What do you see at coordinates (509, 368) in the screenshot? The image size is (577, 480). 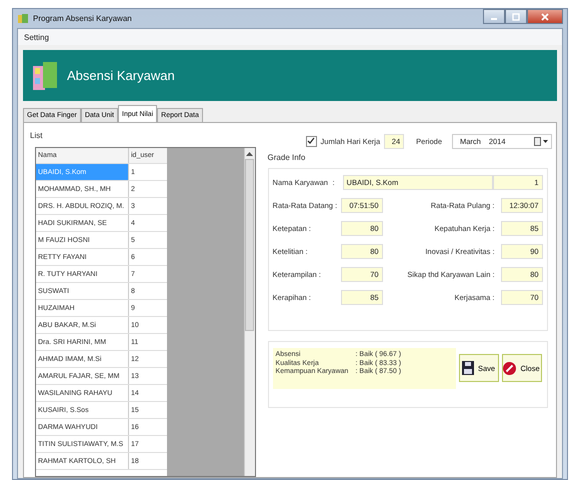 I see `stop-icon` at bounding box center [509, 368].